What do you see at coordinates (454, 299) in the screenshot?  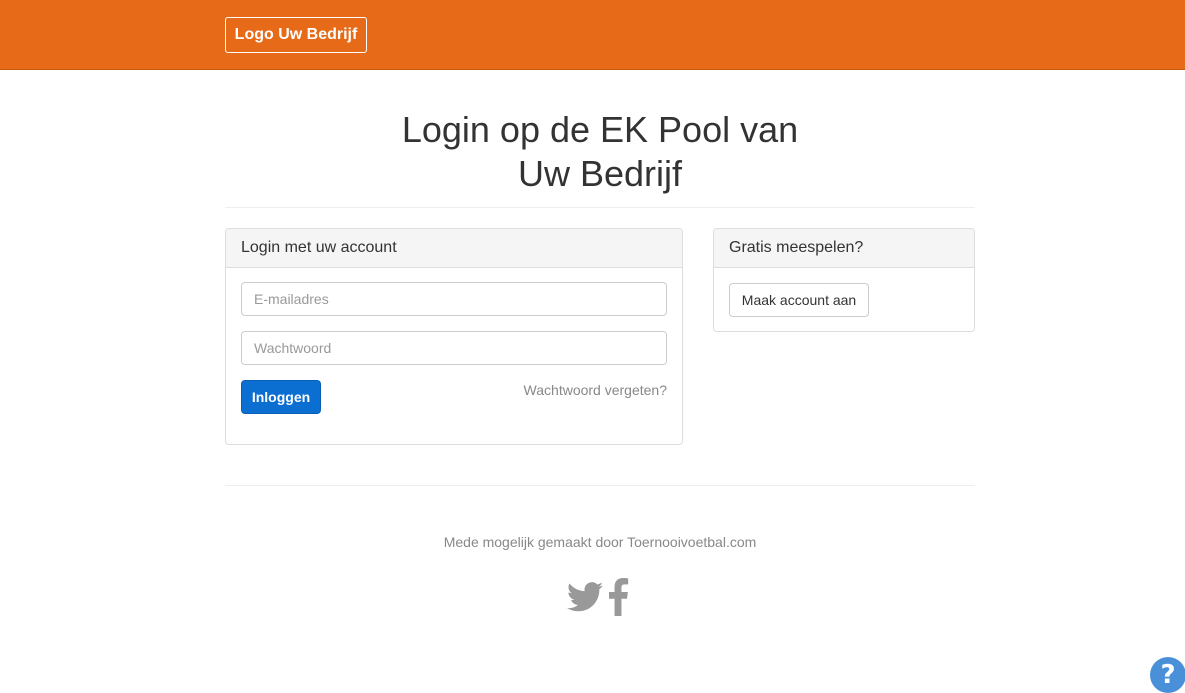 I see `email-input` at bounding box center [454, 299].